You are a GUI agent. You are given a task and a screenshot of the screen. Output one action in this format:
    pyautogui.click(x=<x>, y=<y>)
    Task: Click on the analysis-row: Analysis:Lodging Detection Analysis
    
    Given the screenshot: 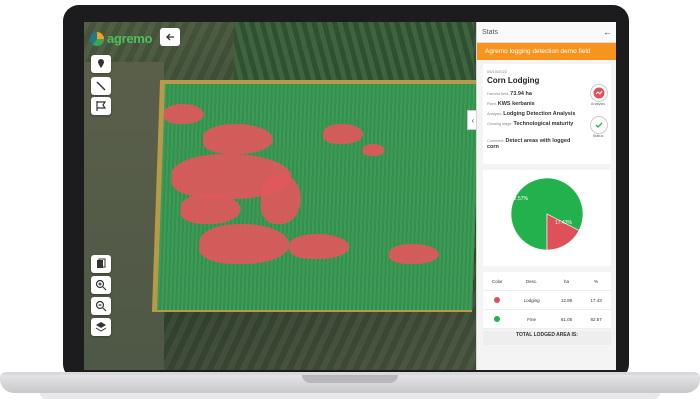 What is the action you would take?
    pyautogui.click(x=535, y=114)
    